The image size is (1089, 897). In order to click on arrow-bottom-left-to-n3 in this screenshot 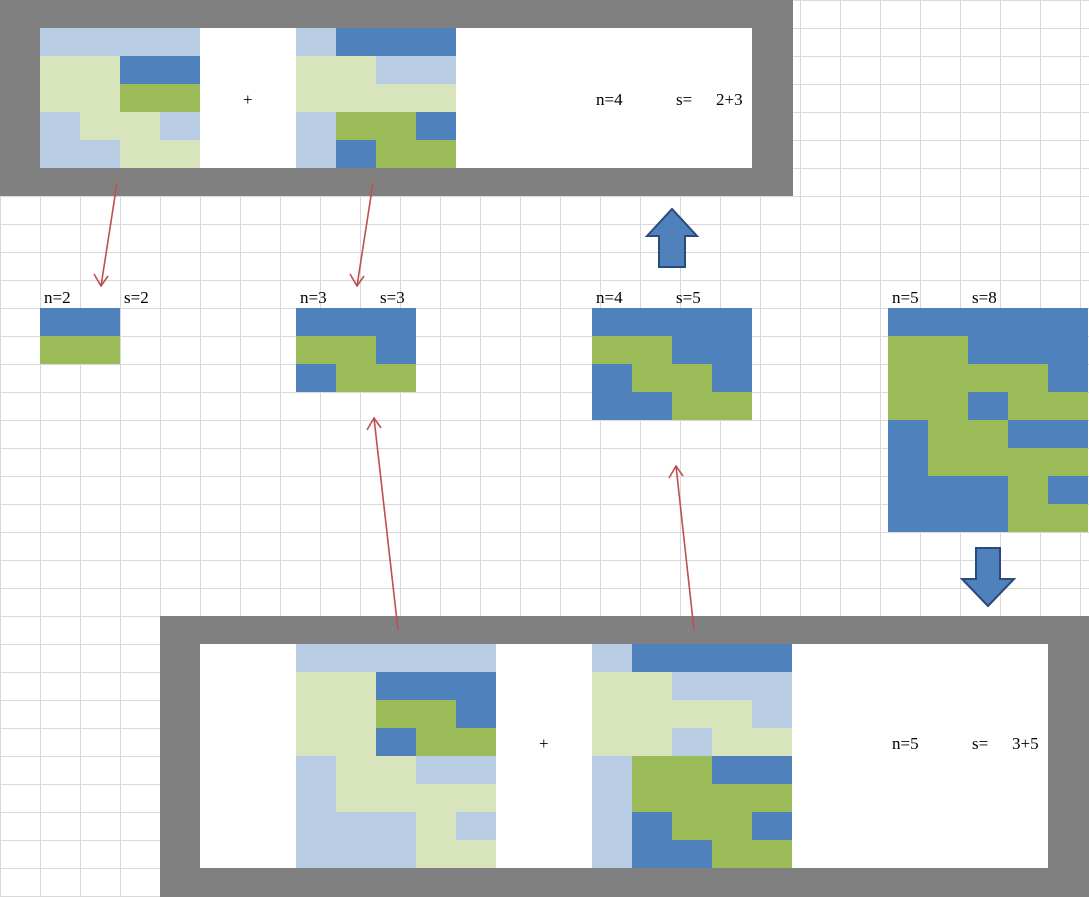, I will do `click(382, 523)`.